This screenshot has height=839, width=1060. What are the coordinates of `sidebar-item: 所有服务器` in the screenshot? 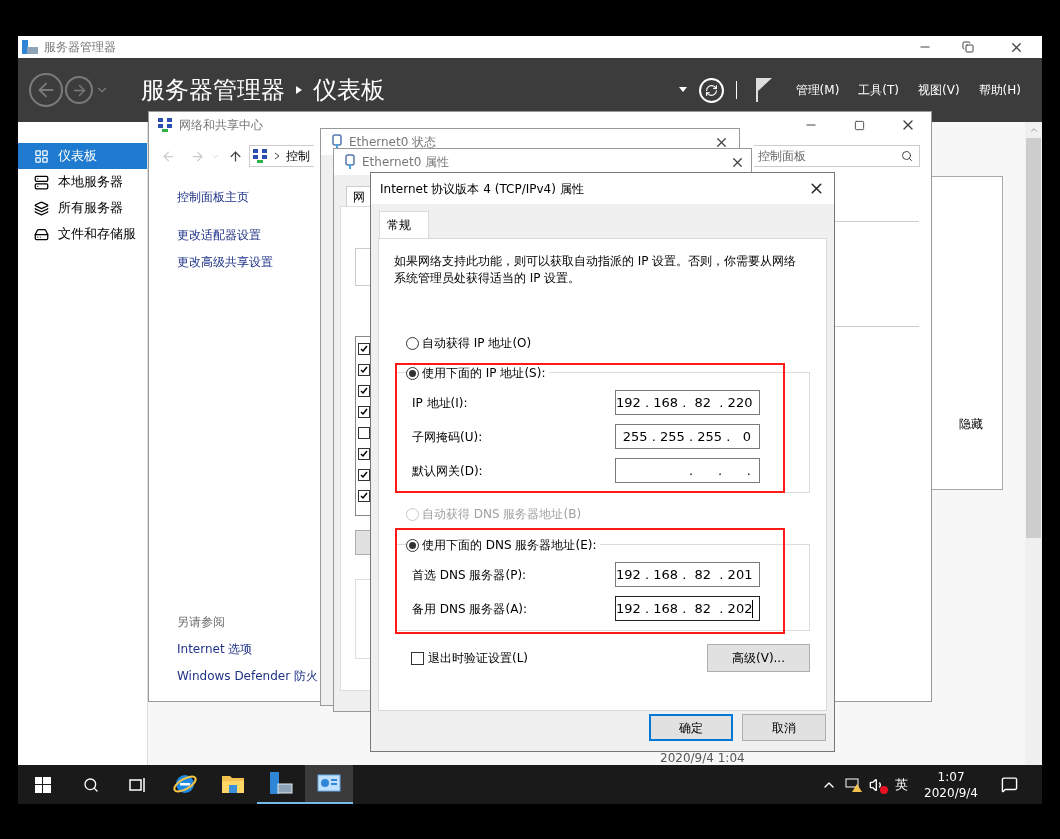 It's located at (82, 208).